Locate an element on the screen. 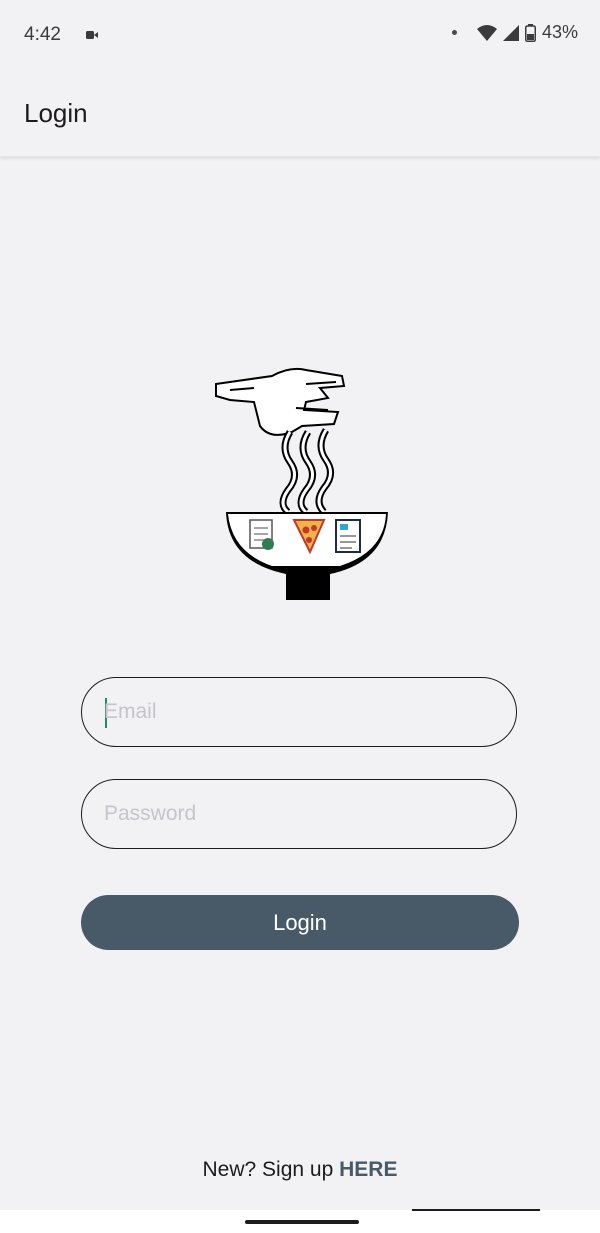 Image resolution: width=600 pixels, height=1233 pixels. status-icons: 43% is located at coordinates (514, 32).